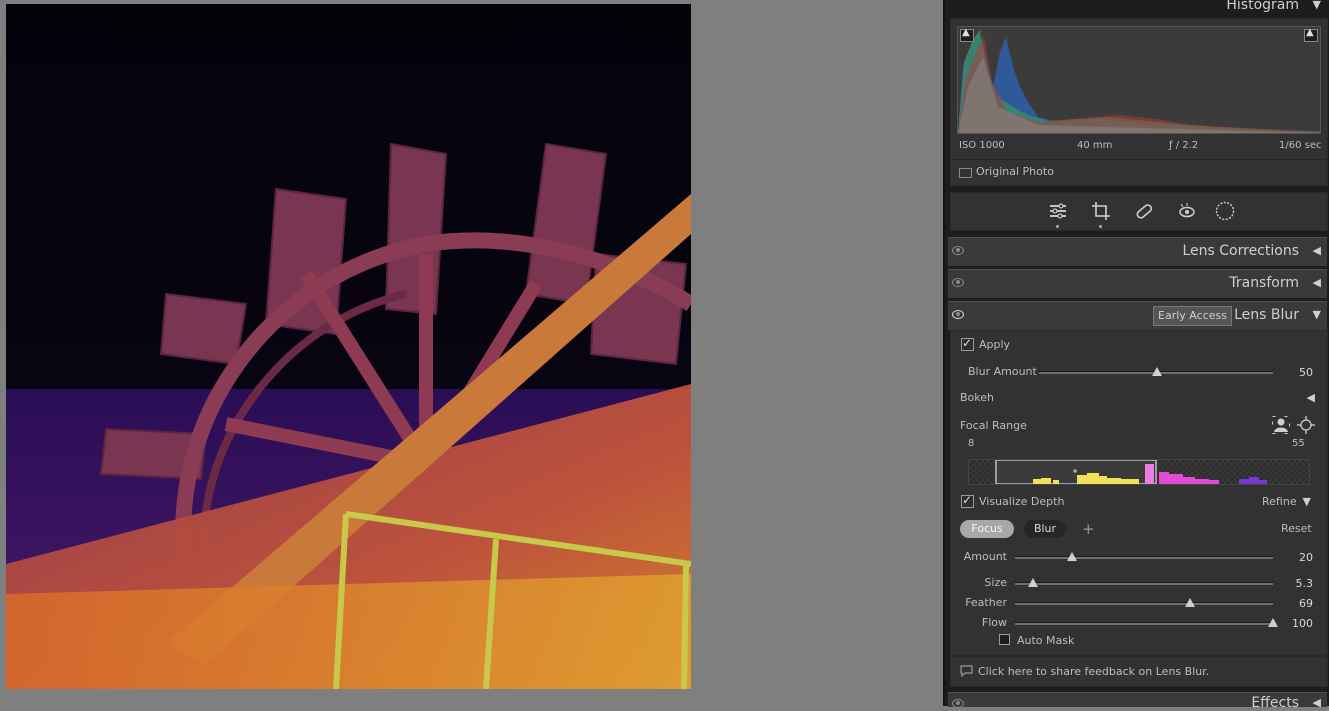 This screenshot has height=711, width=1329. What do you see at coordinates (1101, 211) in the screenshot?
I see `crop-icon` at bounding box center [1101, 211].